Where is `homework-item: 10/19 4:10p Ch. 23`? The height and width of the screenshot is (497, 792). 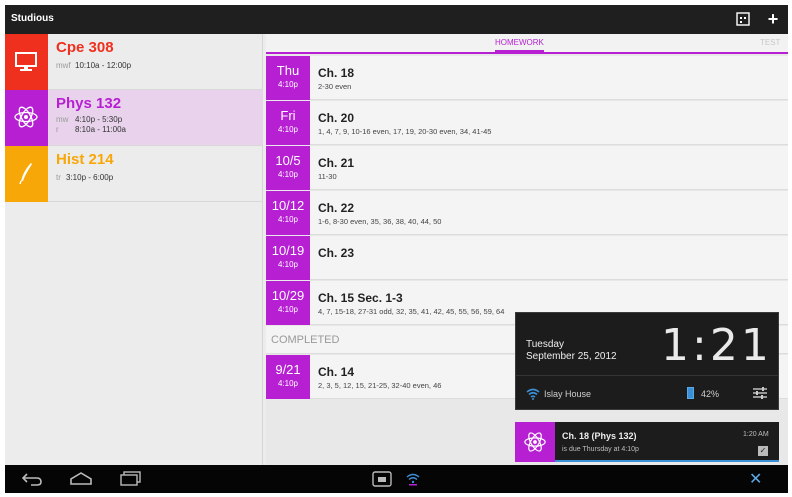 homework-item: 10/19 4:10p Ch. 23 is located at coordinates (527, 258).